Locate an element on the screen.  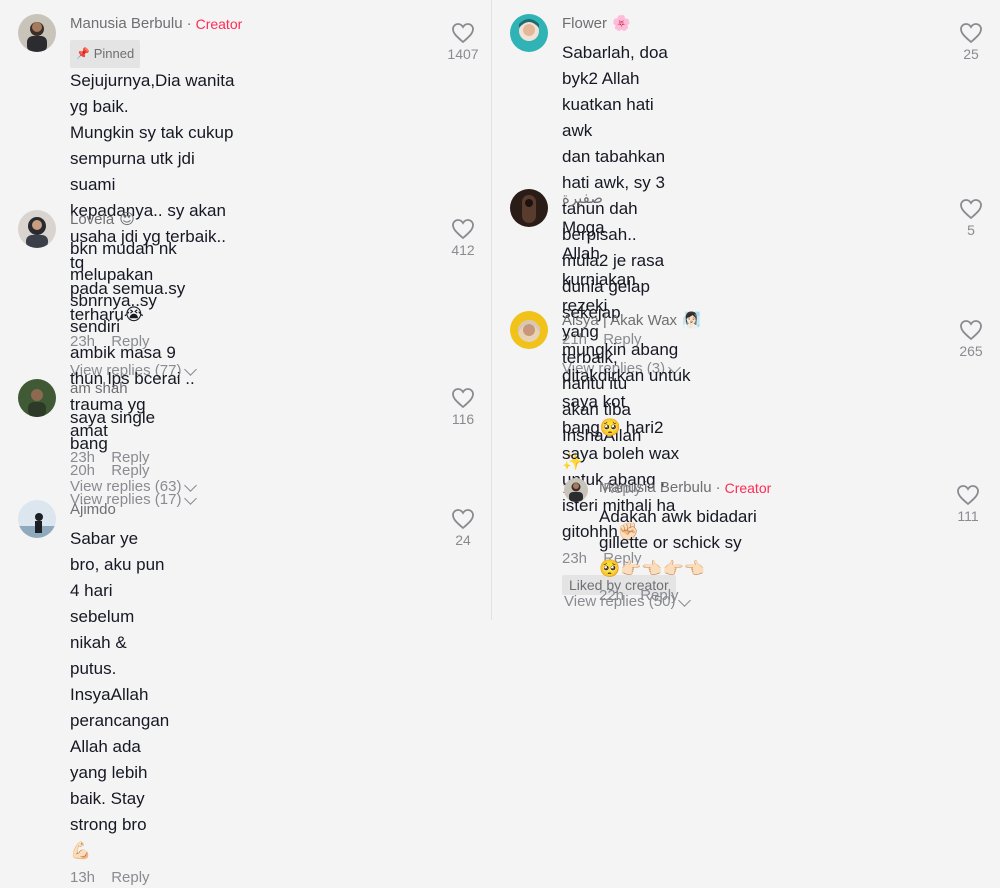
username: Aisya | Akak Wax is located at coordinates (619, 321).